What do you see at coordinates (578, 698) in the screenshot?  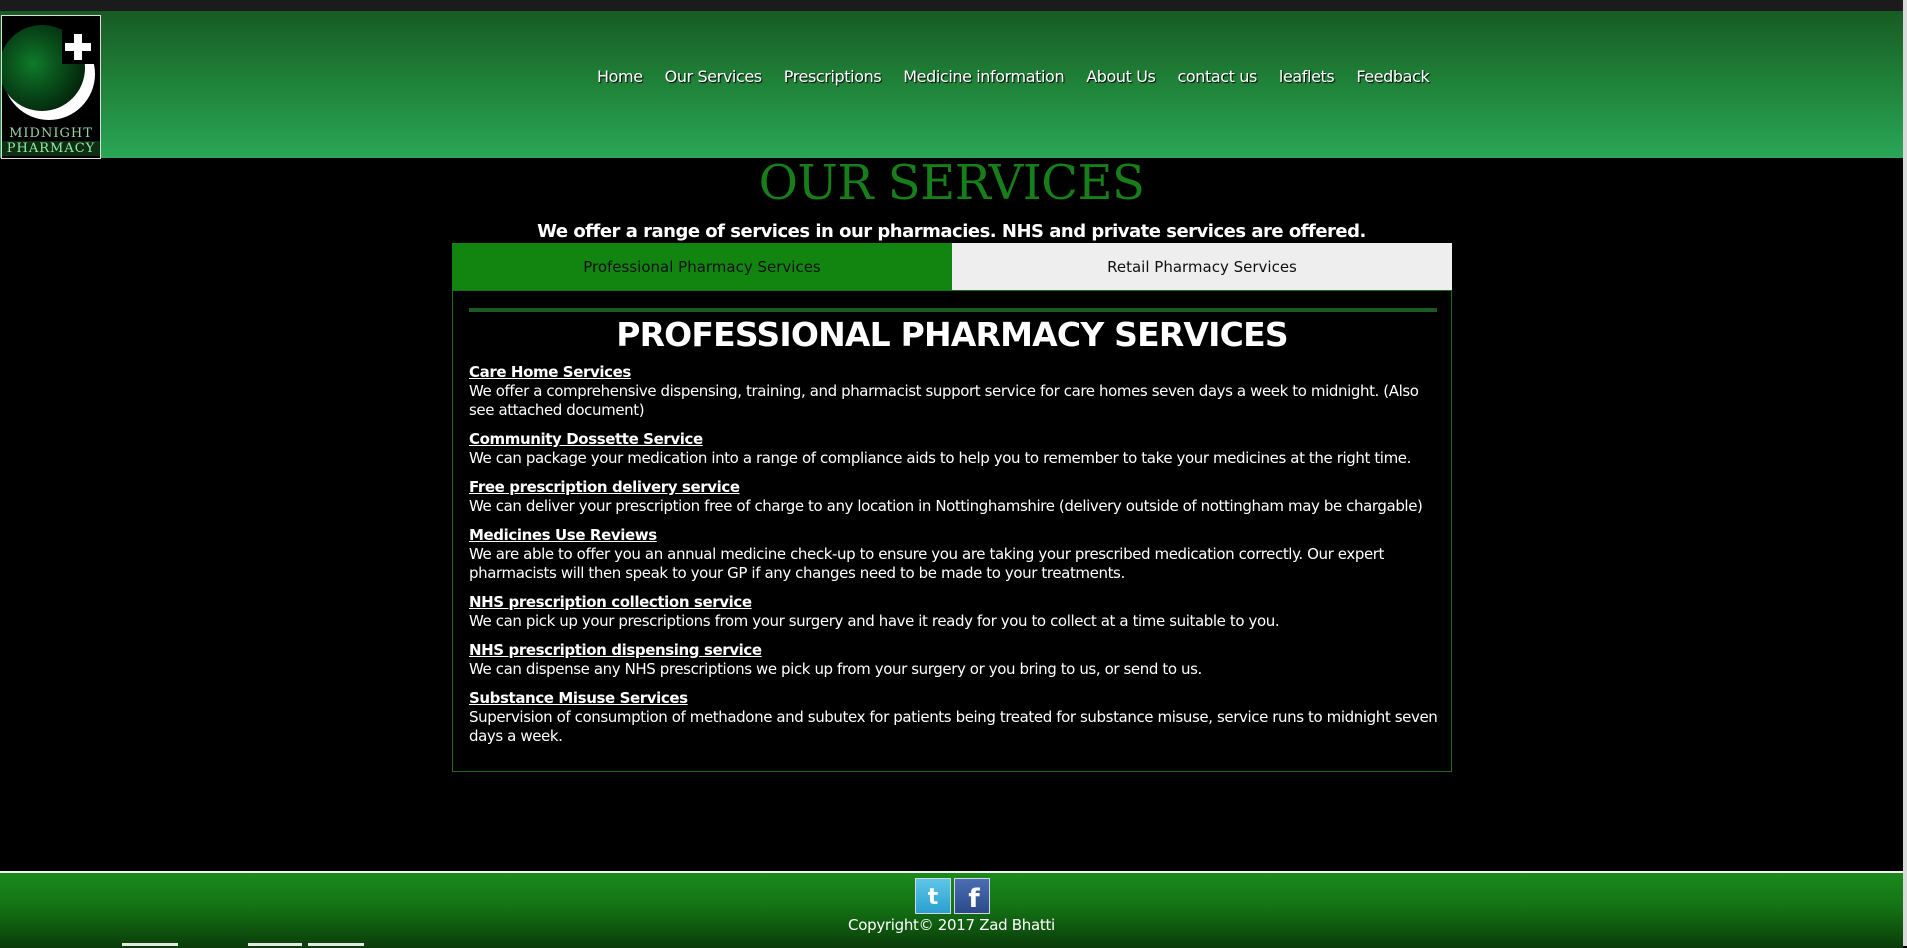 I see `service-name-substance-misuse: Substance Misuse Services` at bounding box center [578, 698].